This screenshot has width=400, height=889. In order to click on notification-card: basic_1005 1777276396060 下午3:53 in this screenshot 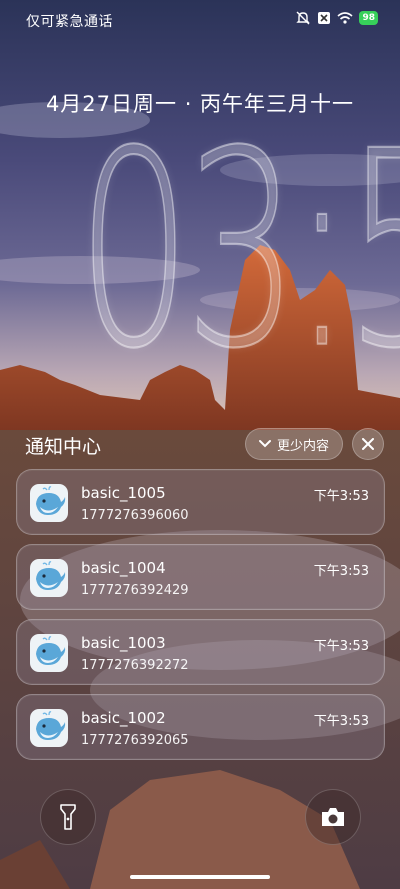, I will do `click(200, 502)`.